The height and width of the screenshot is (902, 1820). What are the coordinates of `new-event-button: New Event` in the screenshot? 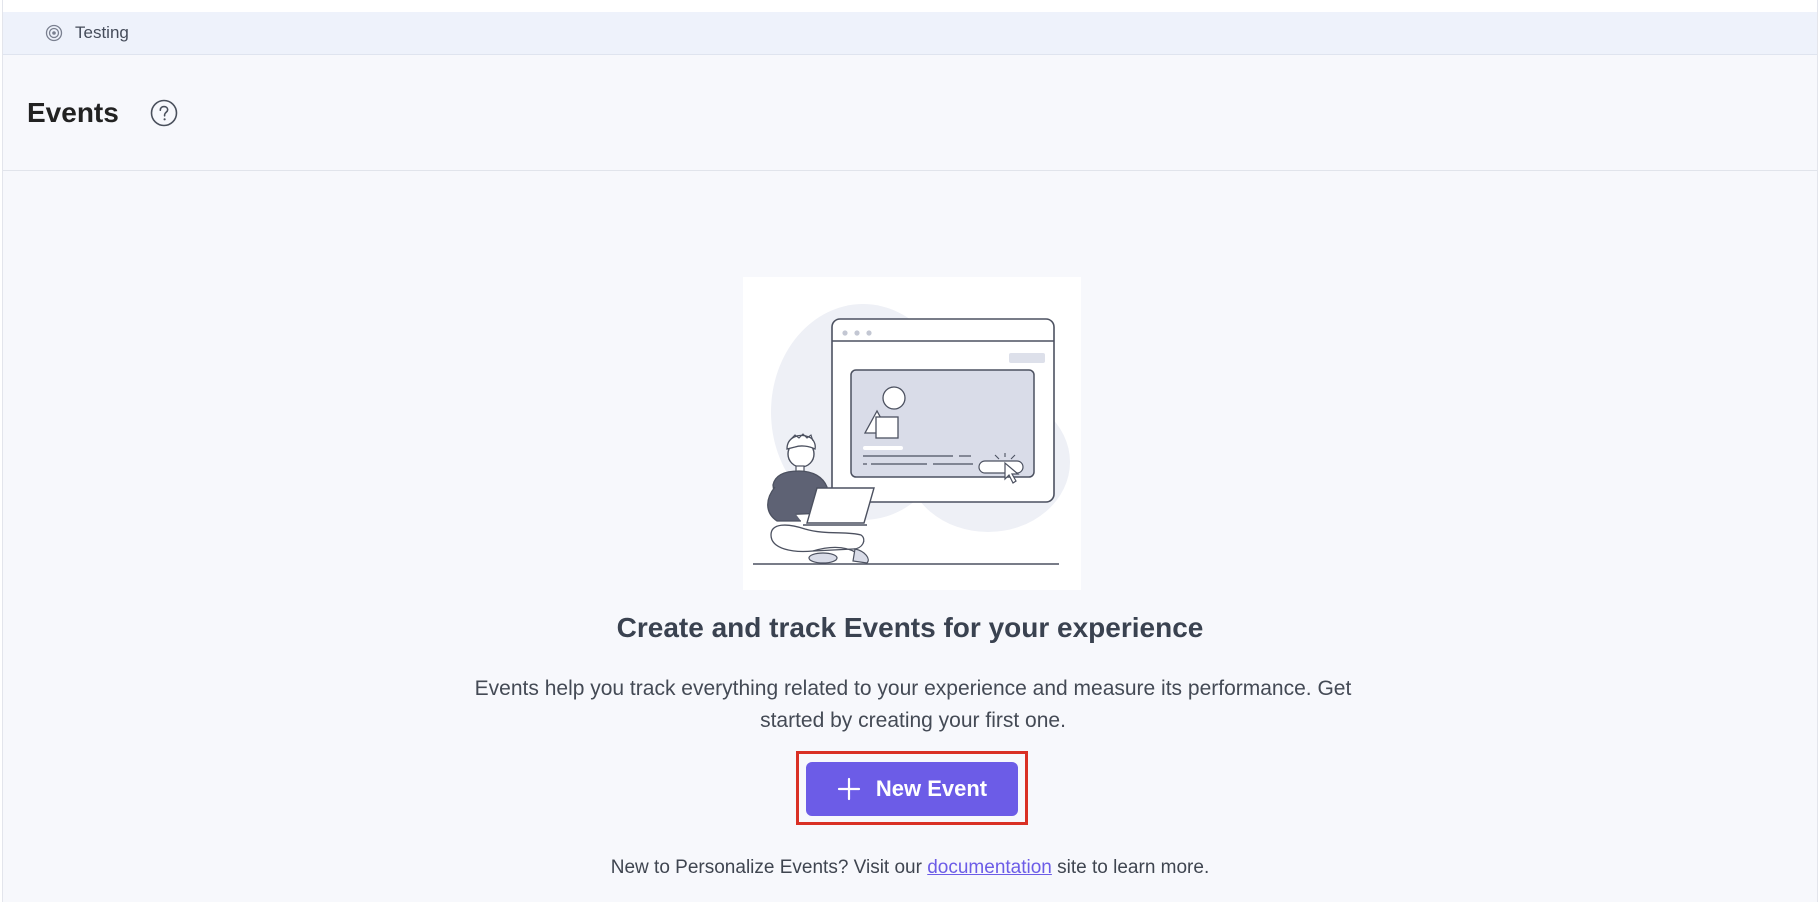 It's located at (912, 789).